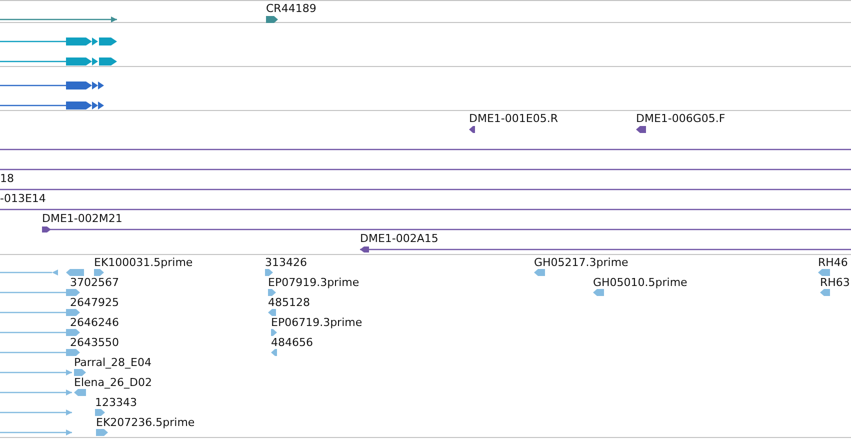 The image size is (851, 440). Describe the element at coordinates (314, 283) in the screenshot. I see `feature-label: EP07919.3prime` at that location.